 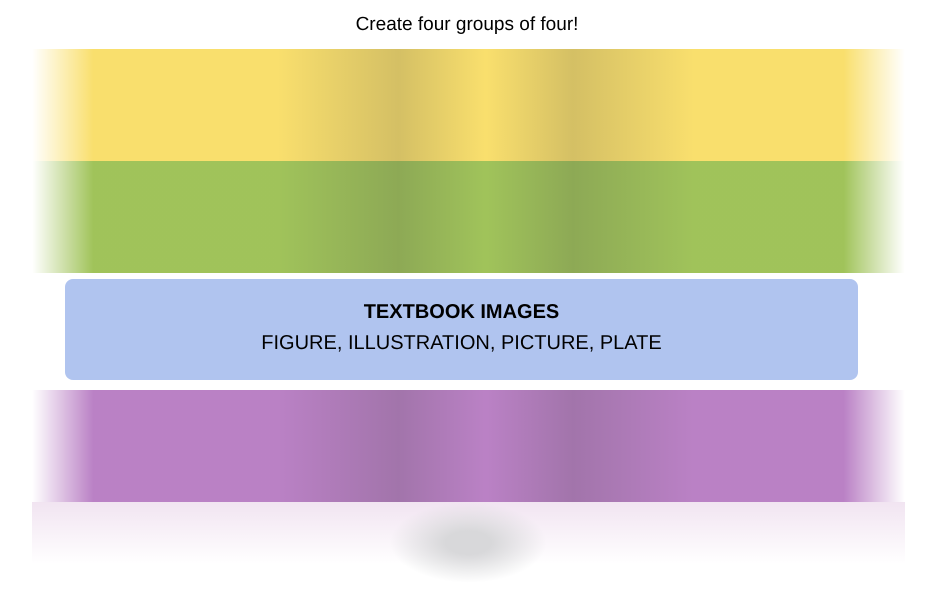 I want to click on instructions-text: Create four groups of four!, so click(x=467, y=25).